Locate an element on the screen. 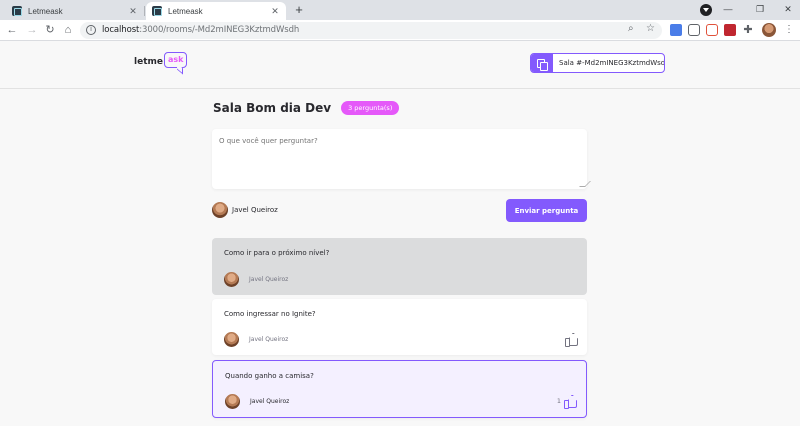  question-textarea is located at coordinates (399, 159).